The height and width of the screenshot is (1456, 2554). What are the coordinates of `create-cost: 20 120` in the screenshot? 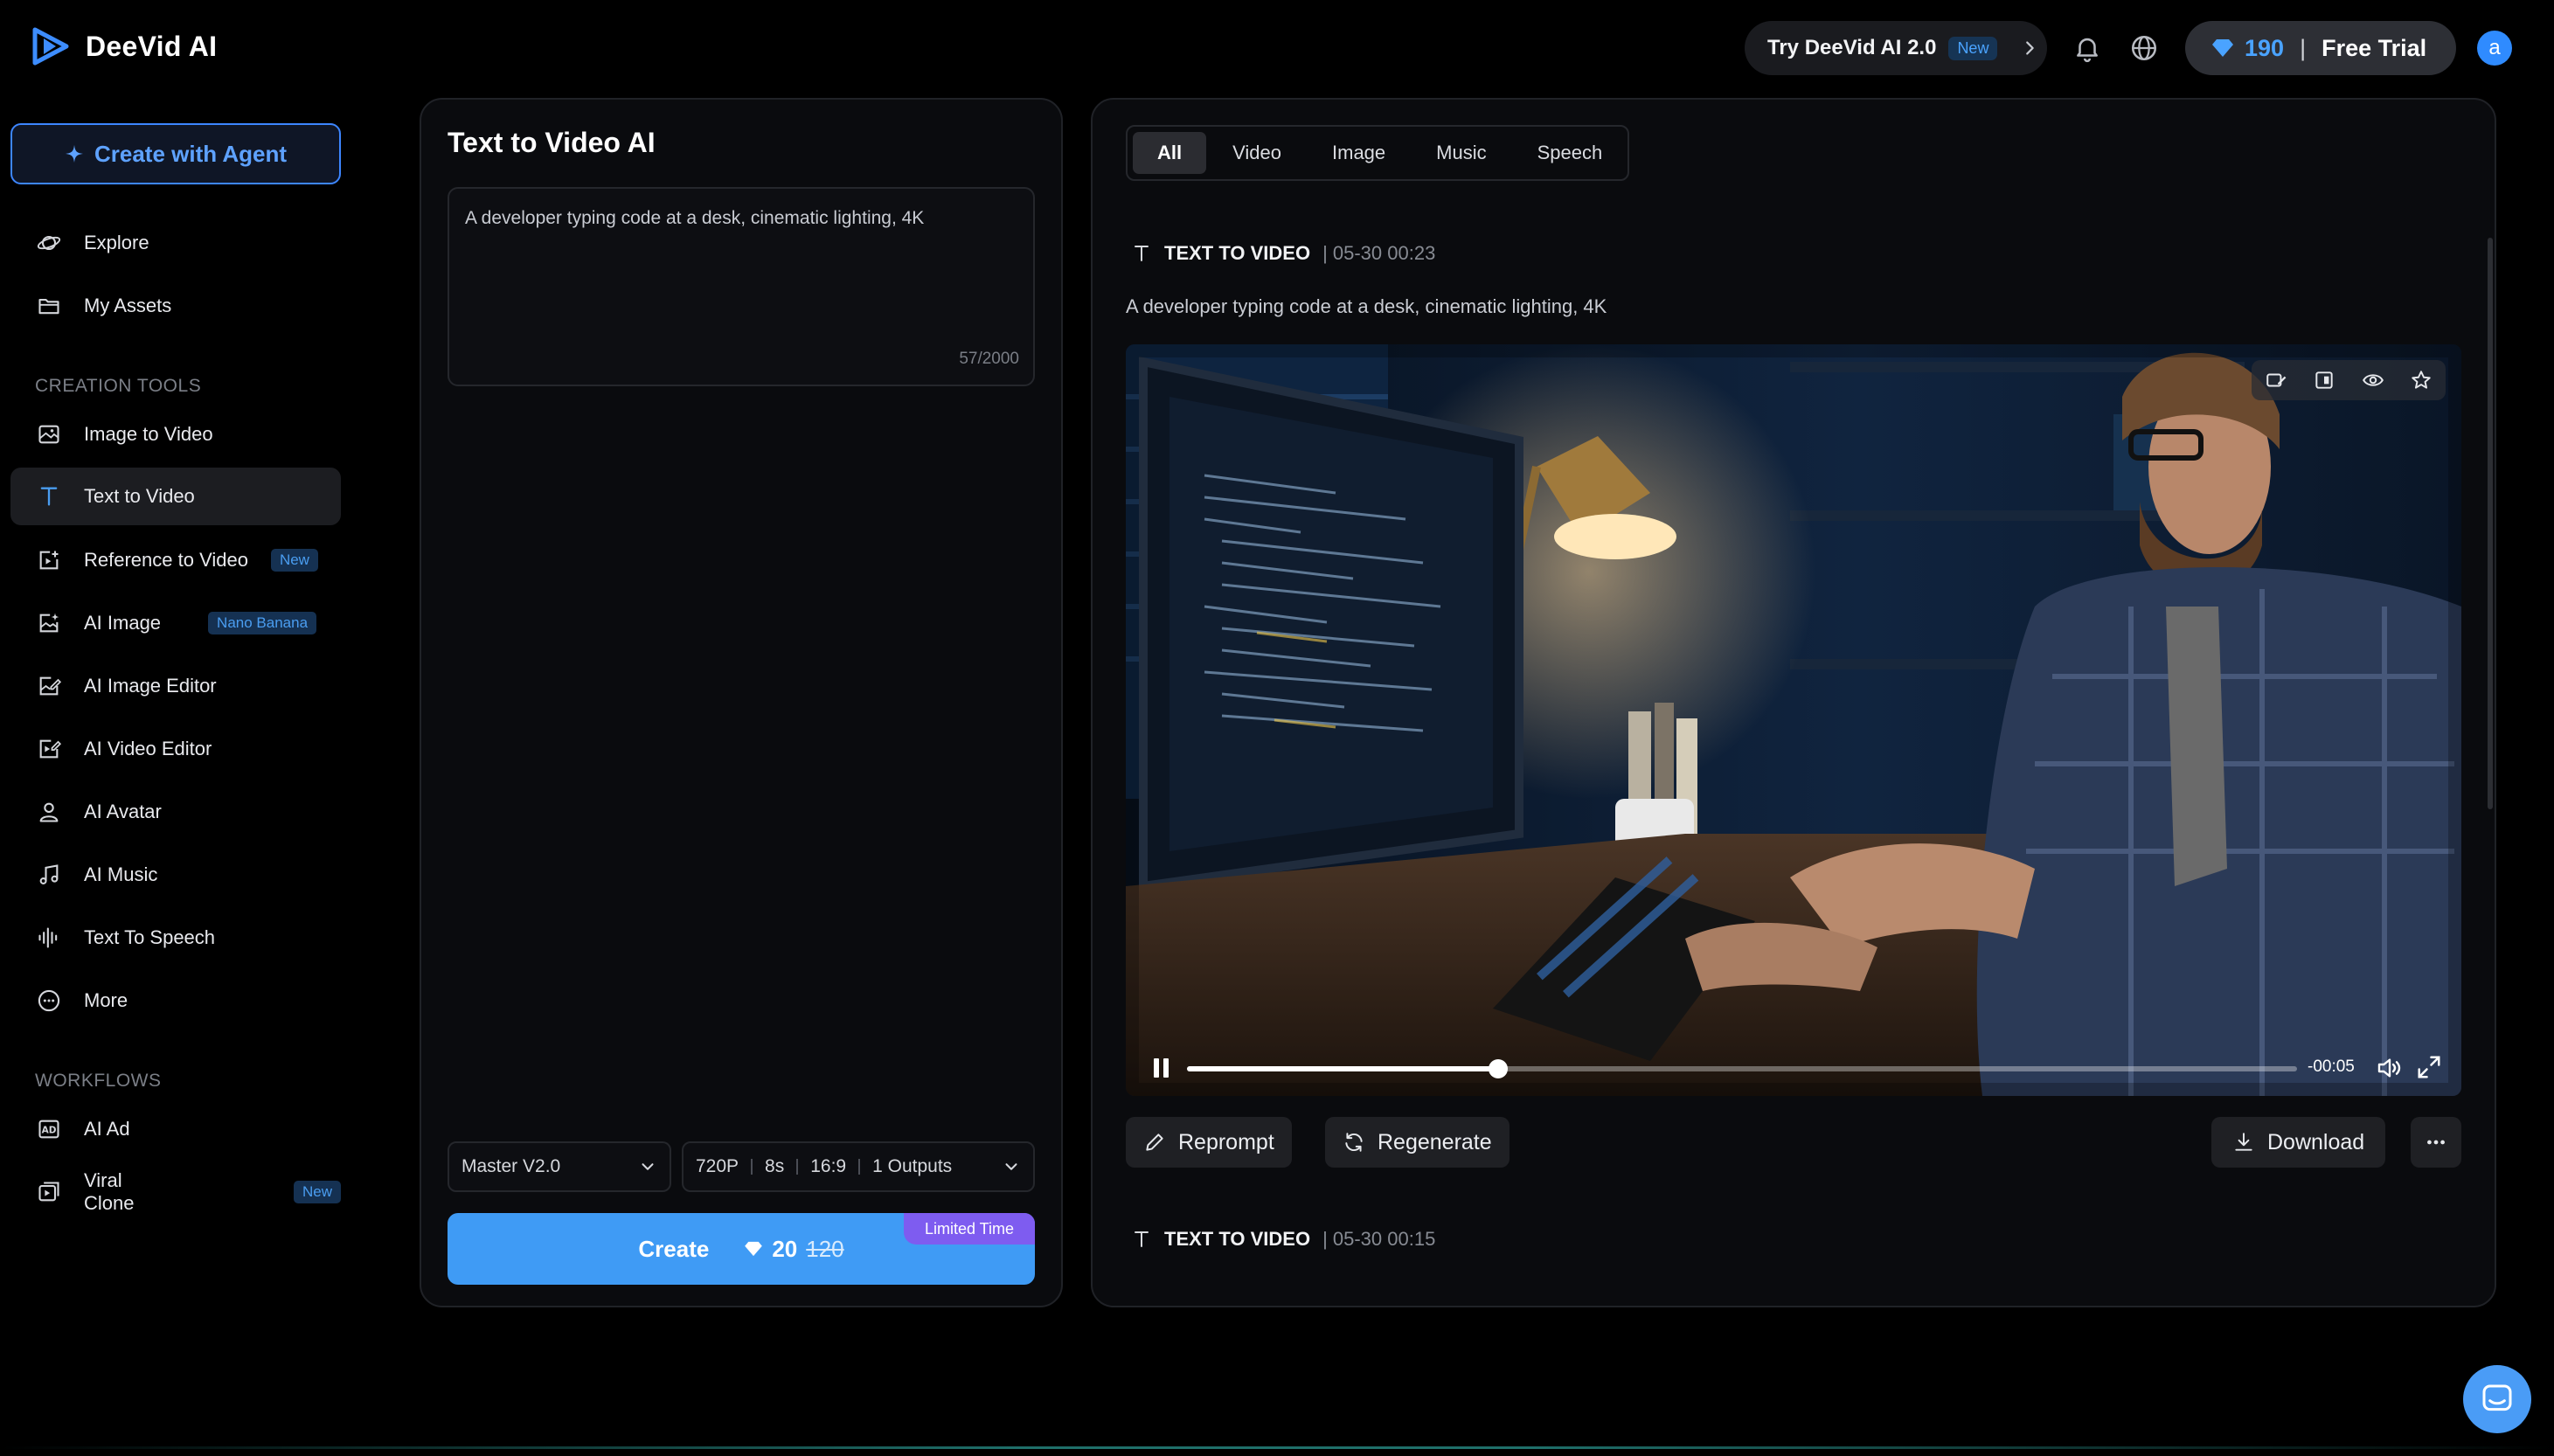 It's located at (794, 1249).